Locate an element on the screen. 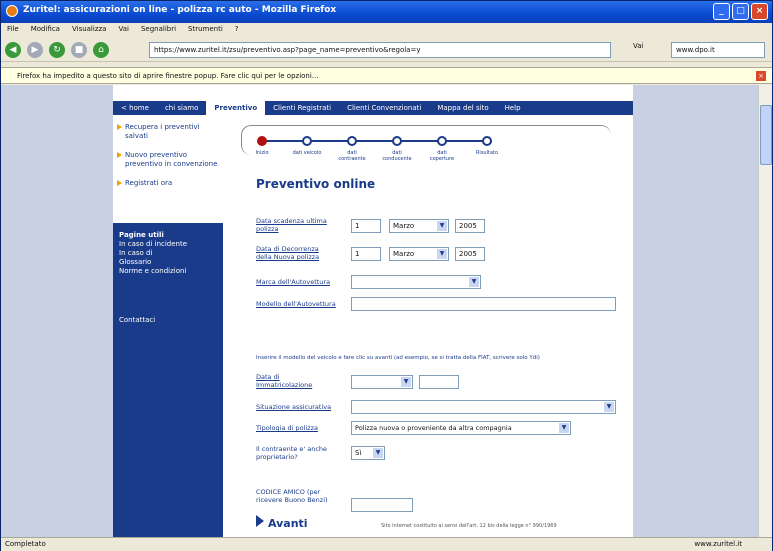  step-label: dati contraente is located at coordinates (352, 156).